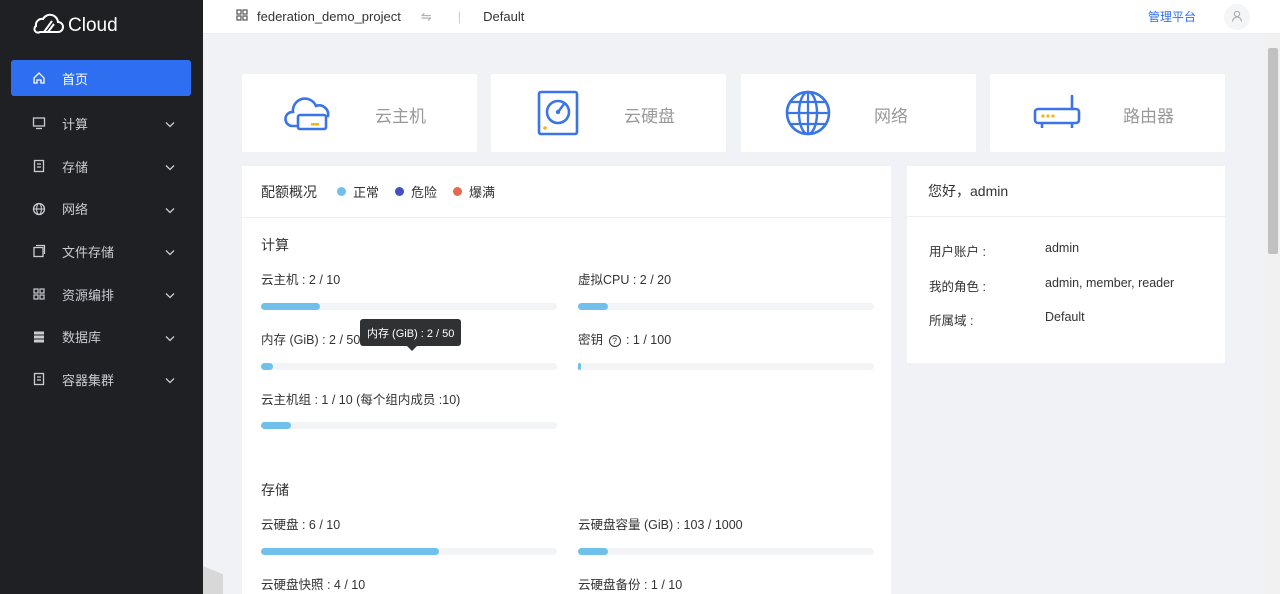 The width and height of the screenshot is (1280, 594). I want to click on quota-tooltip: 内存 (GiB) : 2 / 50, so click(410, 332).